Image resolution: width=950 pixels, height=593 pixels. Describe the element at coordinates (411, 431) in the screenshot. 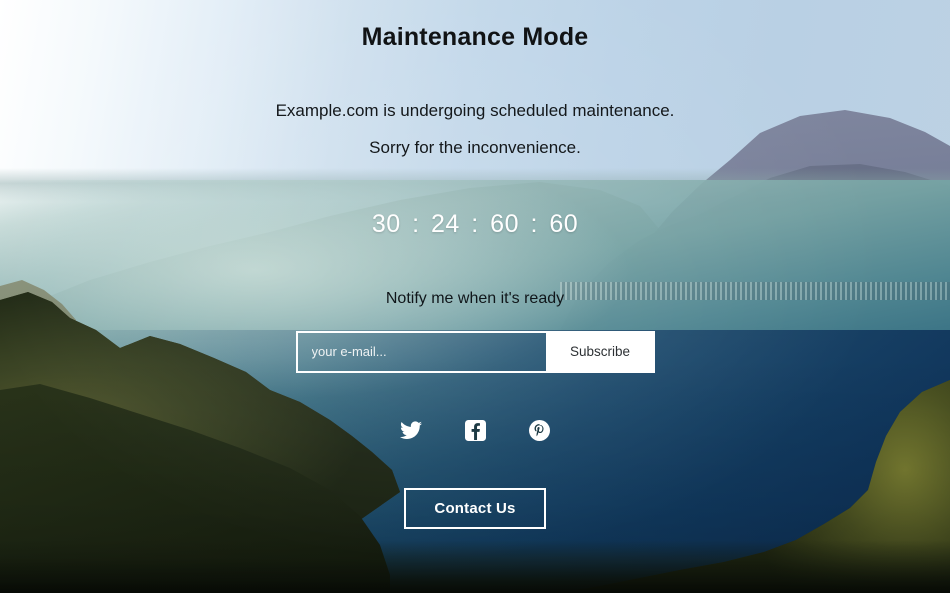

I see `twitter-icon` at that location.